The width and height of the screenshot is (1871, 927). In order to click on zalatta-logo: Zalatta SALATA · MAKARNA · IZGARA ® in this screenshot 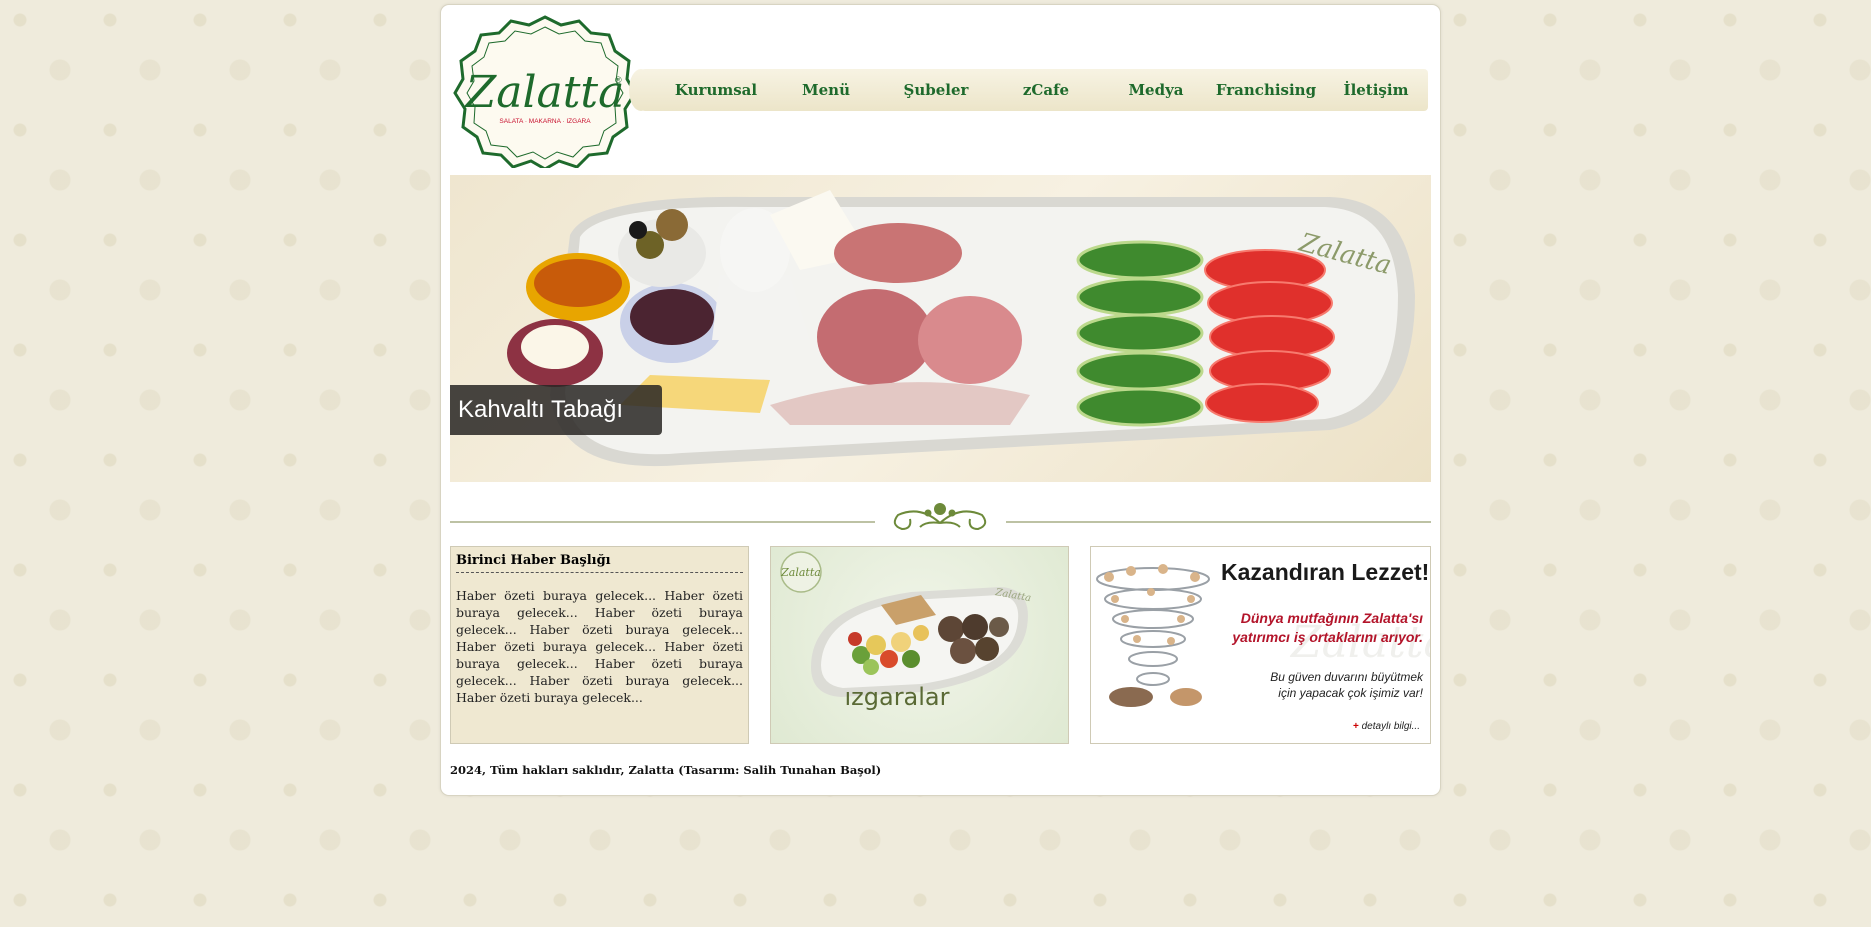, I will do `click(545, 92)`.